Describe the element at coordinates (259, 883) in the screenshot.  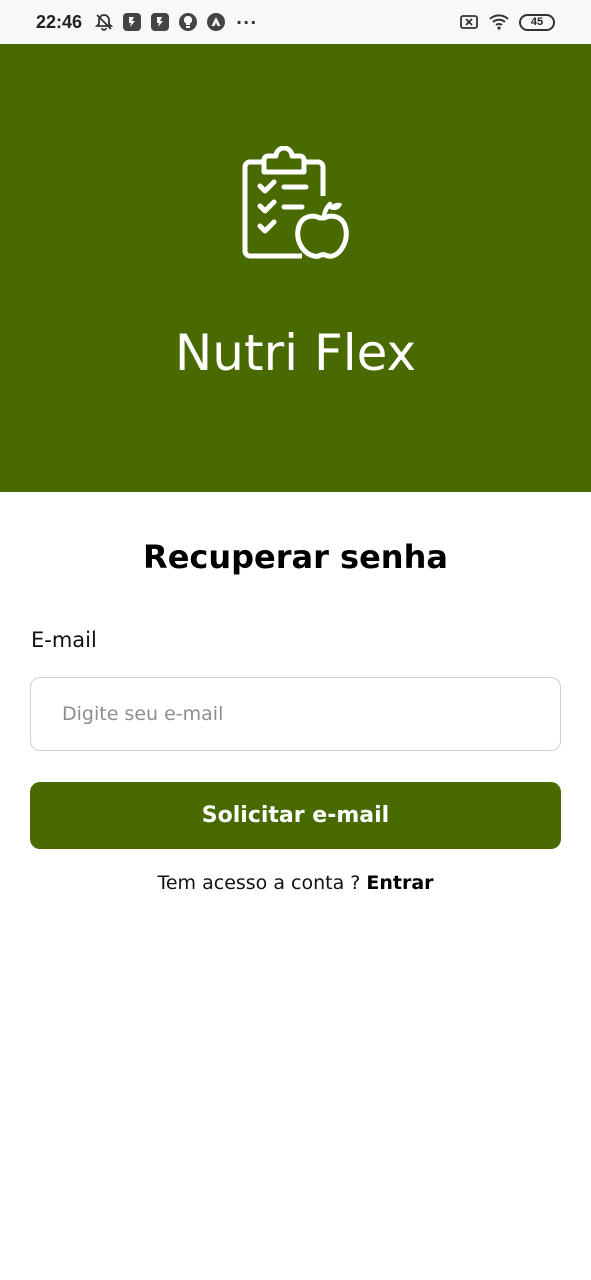
I see `login-prompt-text: Tem acesso a conta ?` at that location.